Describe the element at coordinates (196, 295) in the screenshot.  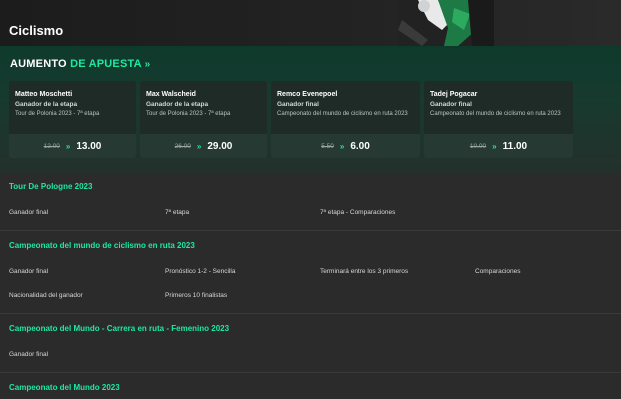
I see `market-link: Primeros 10 finalistas` at that location.